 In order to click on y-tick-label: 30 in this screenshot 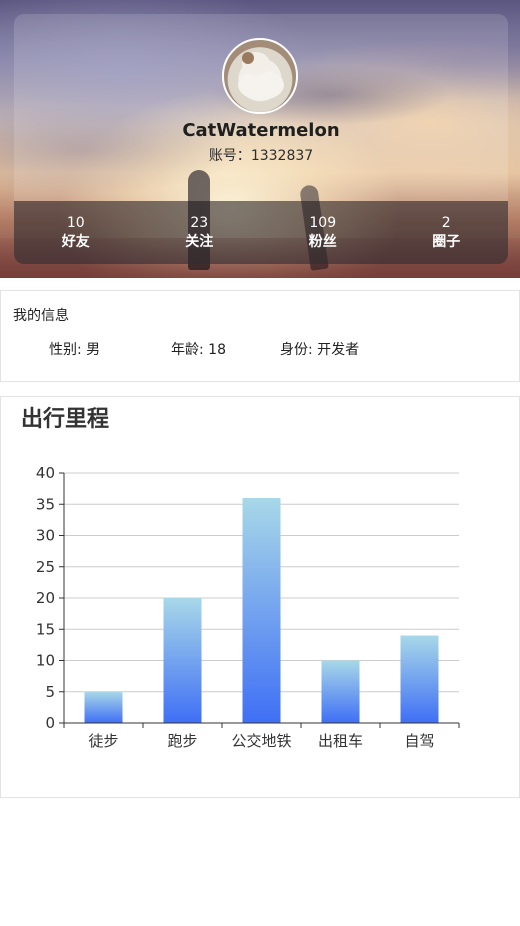, I will do `click(45, 536)`.